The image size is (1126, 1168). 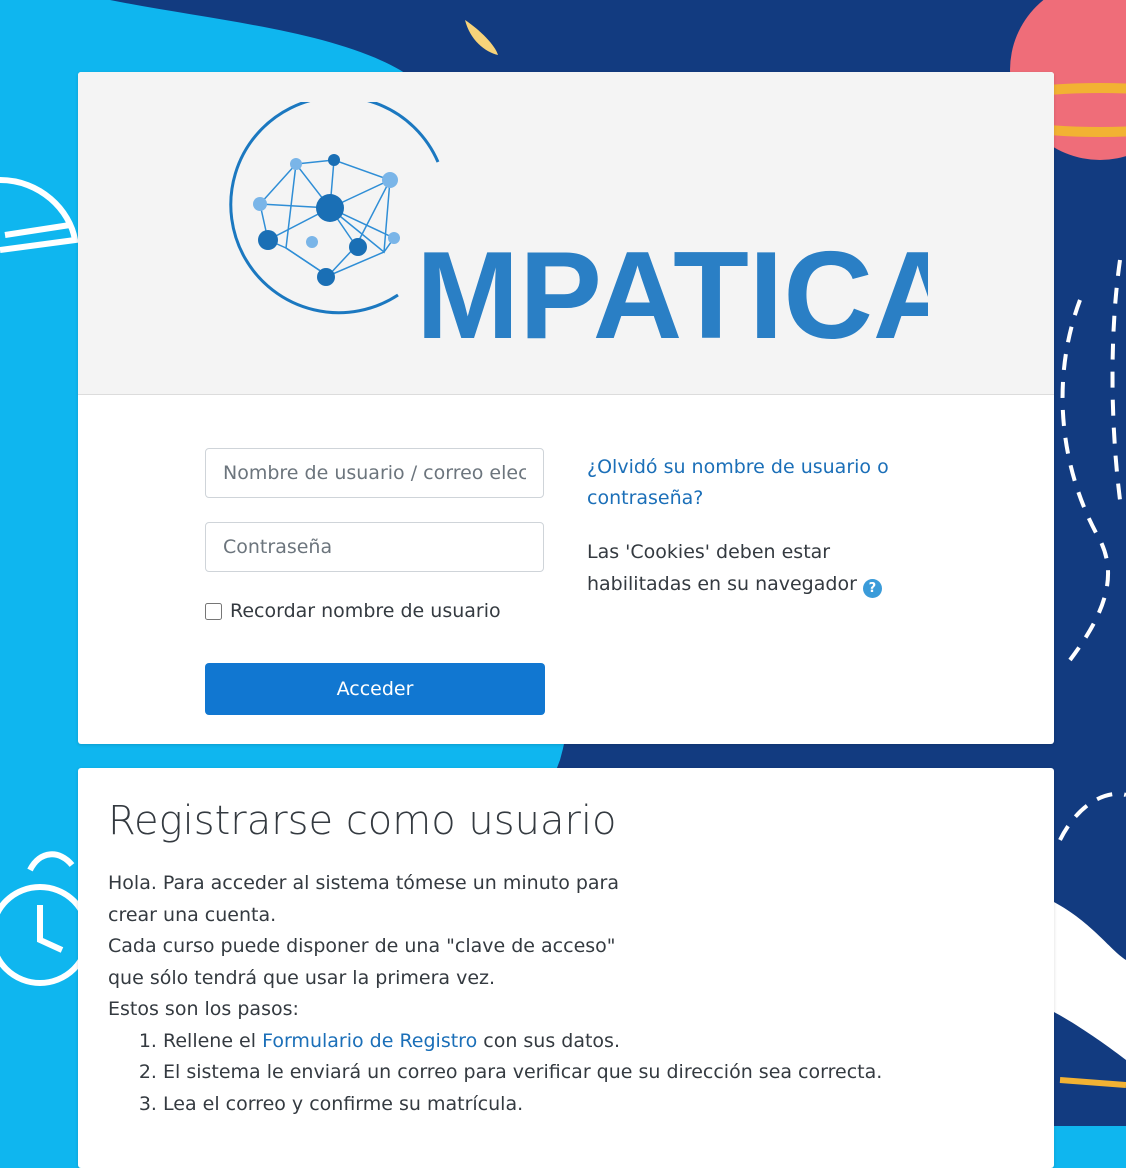 What do you see at coordinates (192, 914) in the screenshot?
I see `intro-line: crear una cuenta.` at bounding box center [192, 914].